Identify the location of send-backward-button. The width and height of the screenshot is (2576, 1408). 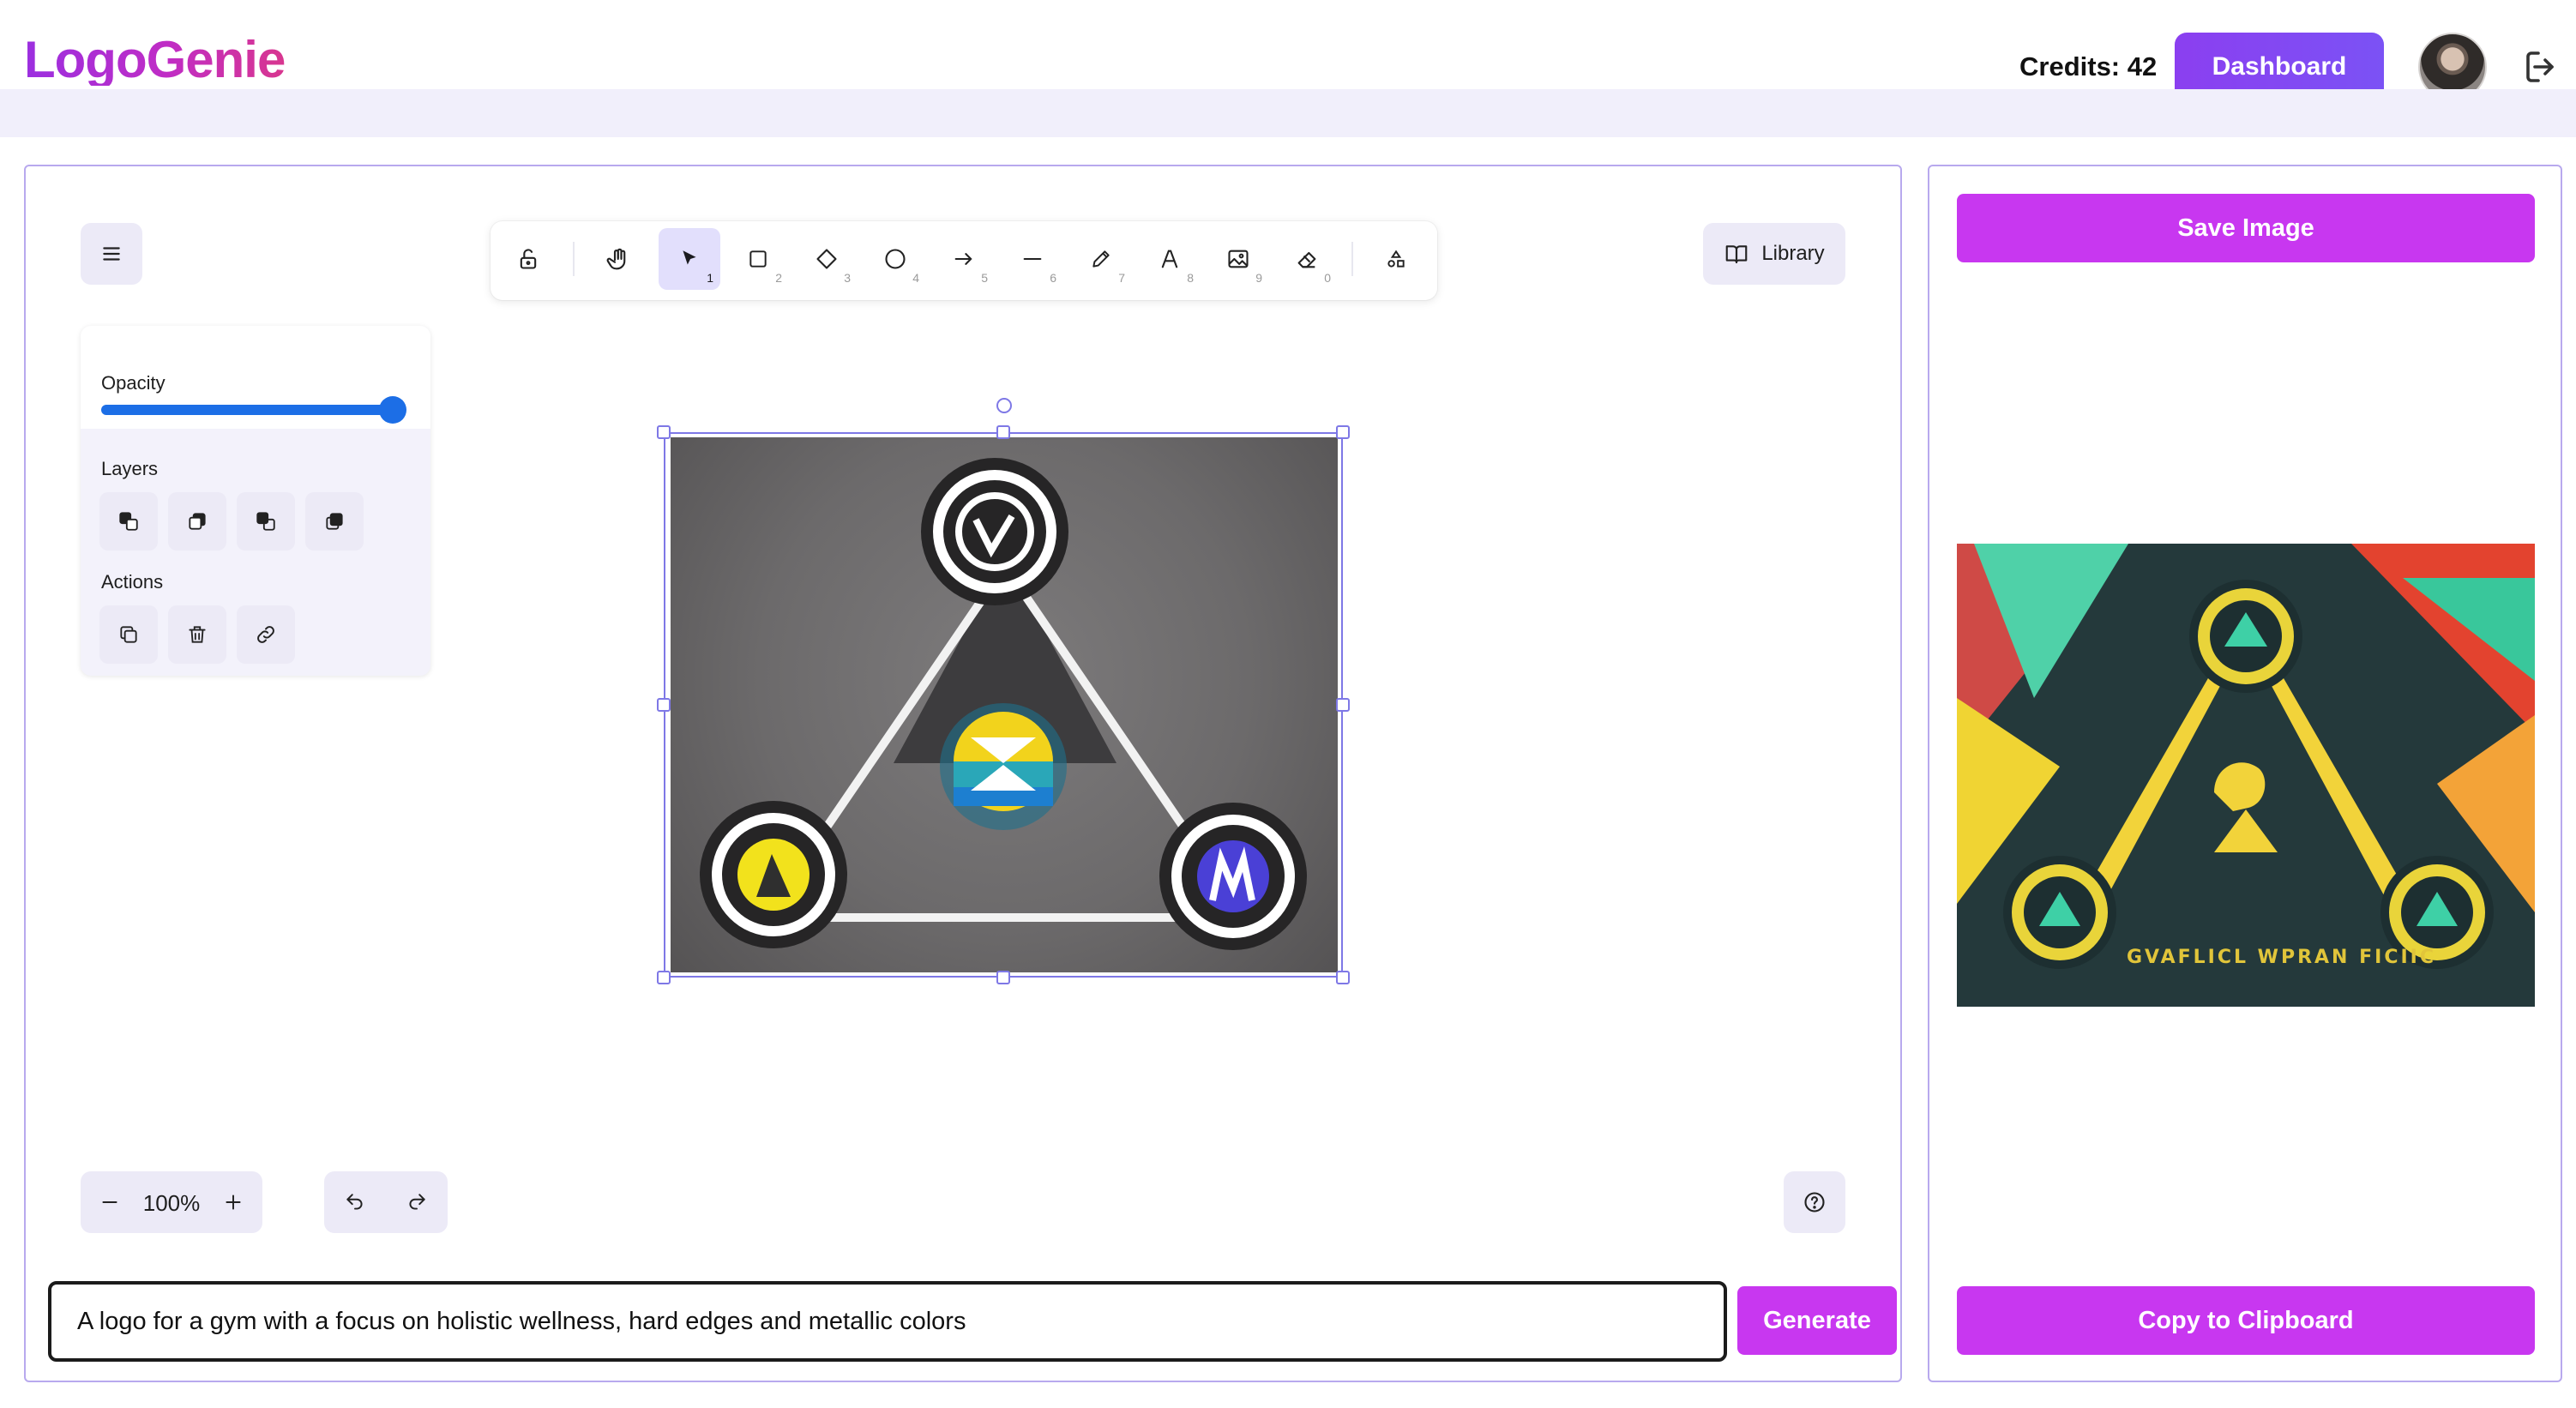
(197, 521).